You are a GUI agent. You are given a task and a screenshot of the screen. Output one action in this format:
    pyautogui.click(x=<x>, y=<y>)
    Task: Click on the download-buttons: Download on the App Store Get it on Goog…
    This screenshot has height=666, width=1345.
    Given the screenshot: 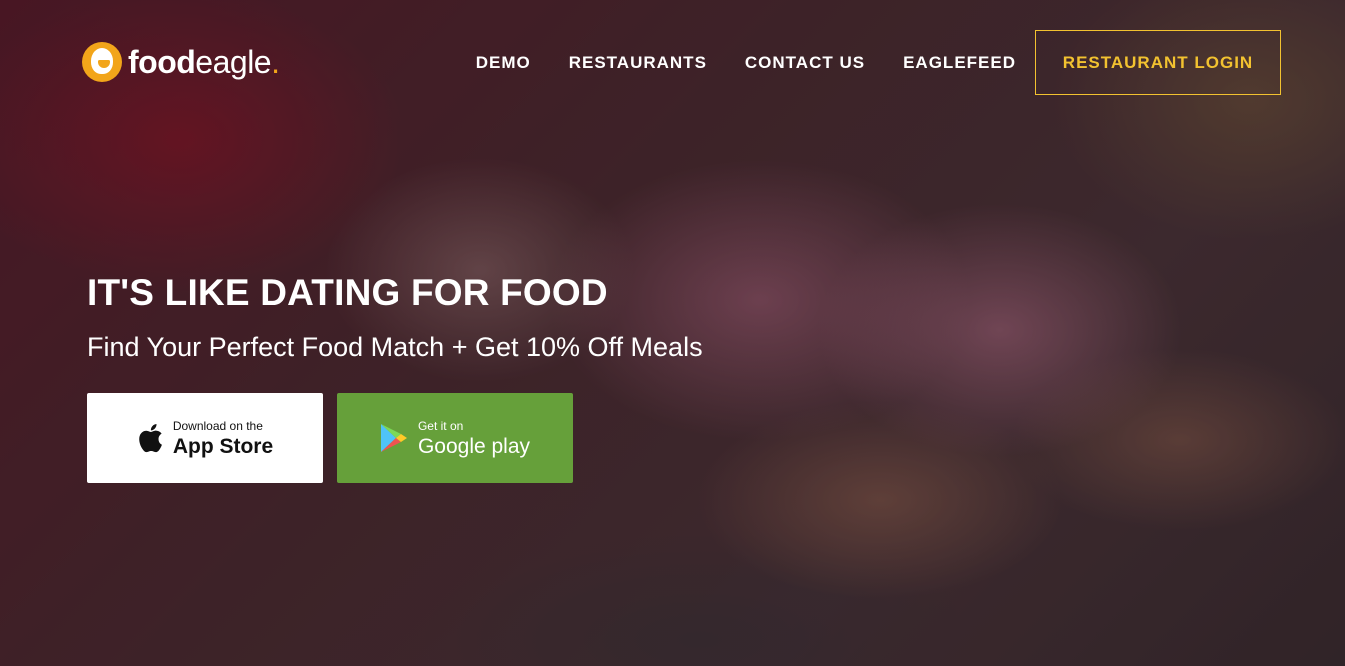 What is the action you would take?
    pyautogui.click(x=395, y=438)
    